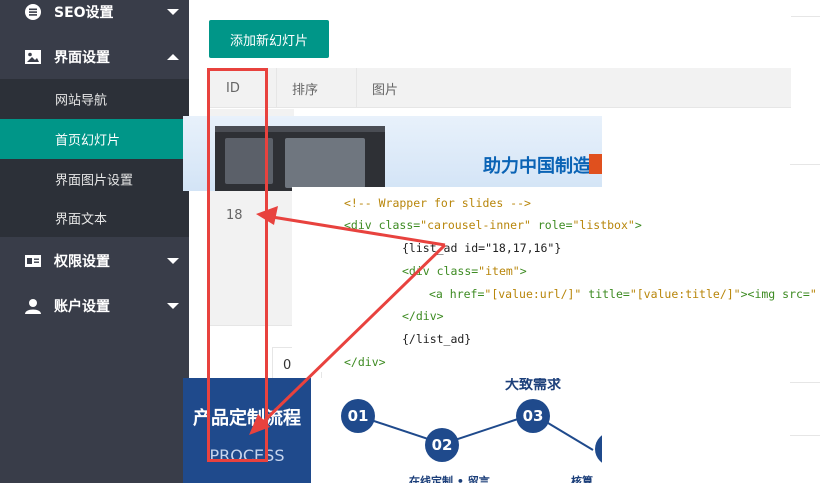  Describe the element at coordinates (449, 479) in the screenshot. I see `step-label: 在线定制 • 留言` at that location.